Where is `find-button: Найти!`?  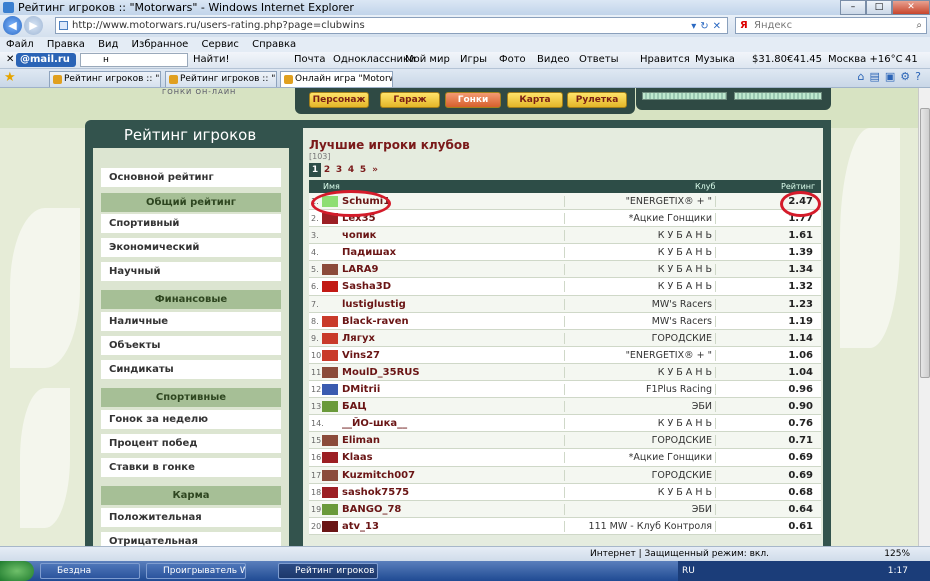 find-button: Найти! is located at coordinates (211, 60).